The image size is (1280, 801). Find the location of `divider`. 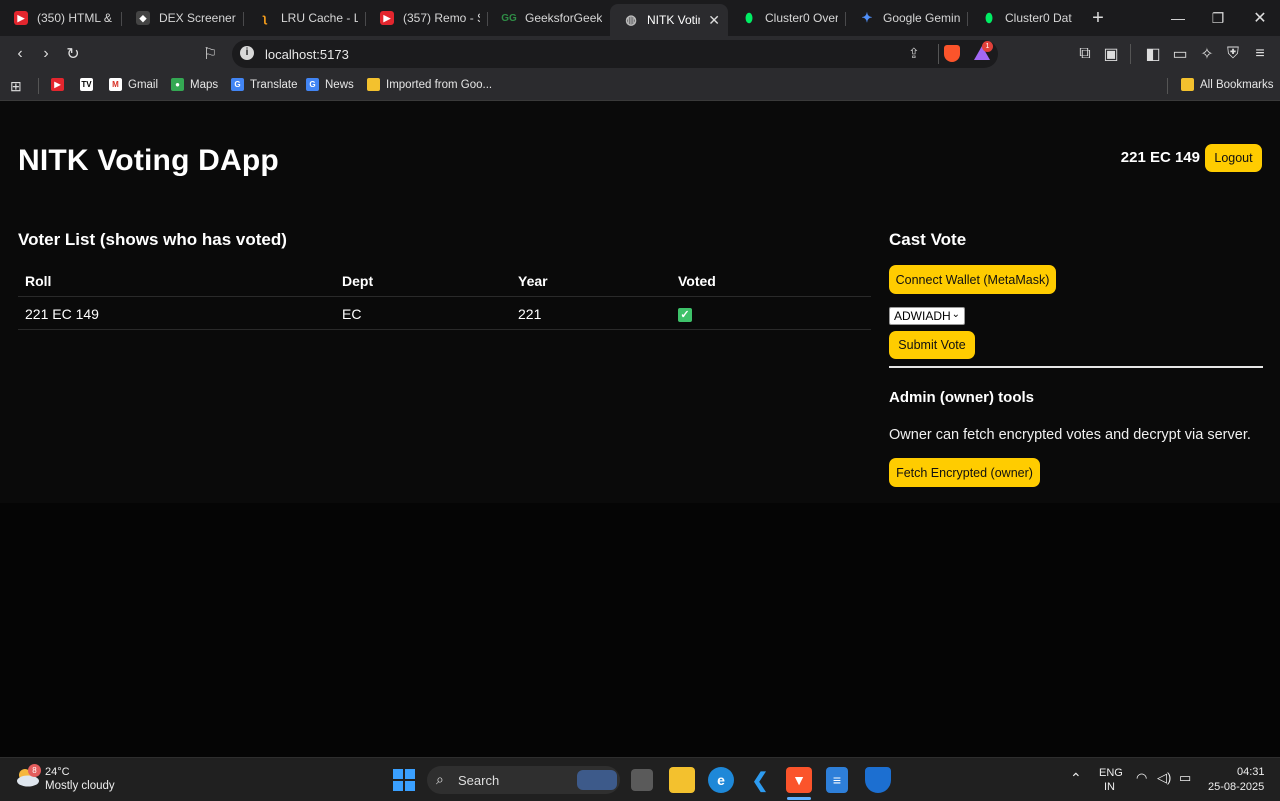

divider is located at coordinates (1076, 367).